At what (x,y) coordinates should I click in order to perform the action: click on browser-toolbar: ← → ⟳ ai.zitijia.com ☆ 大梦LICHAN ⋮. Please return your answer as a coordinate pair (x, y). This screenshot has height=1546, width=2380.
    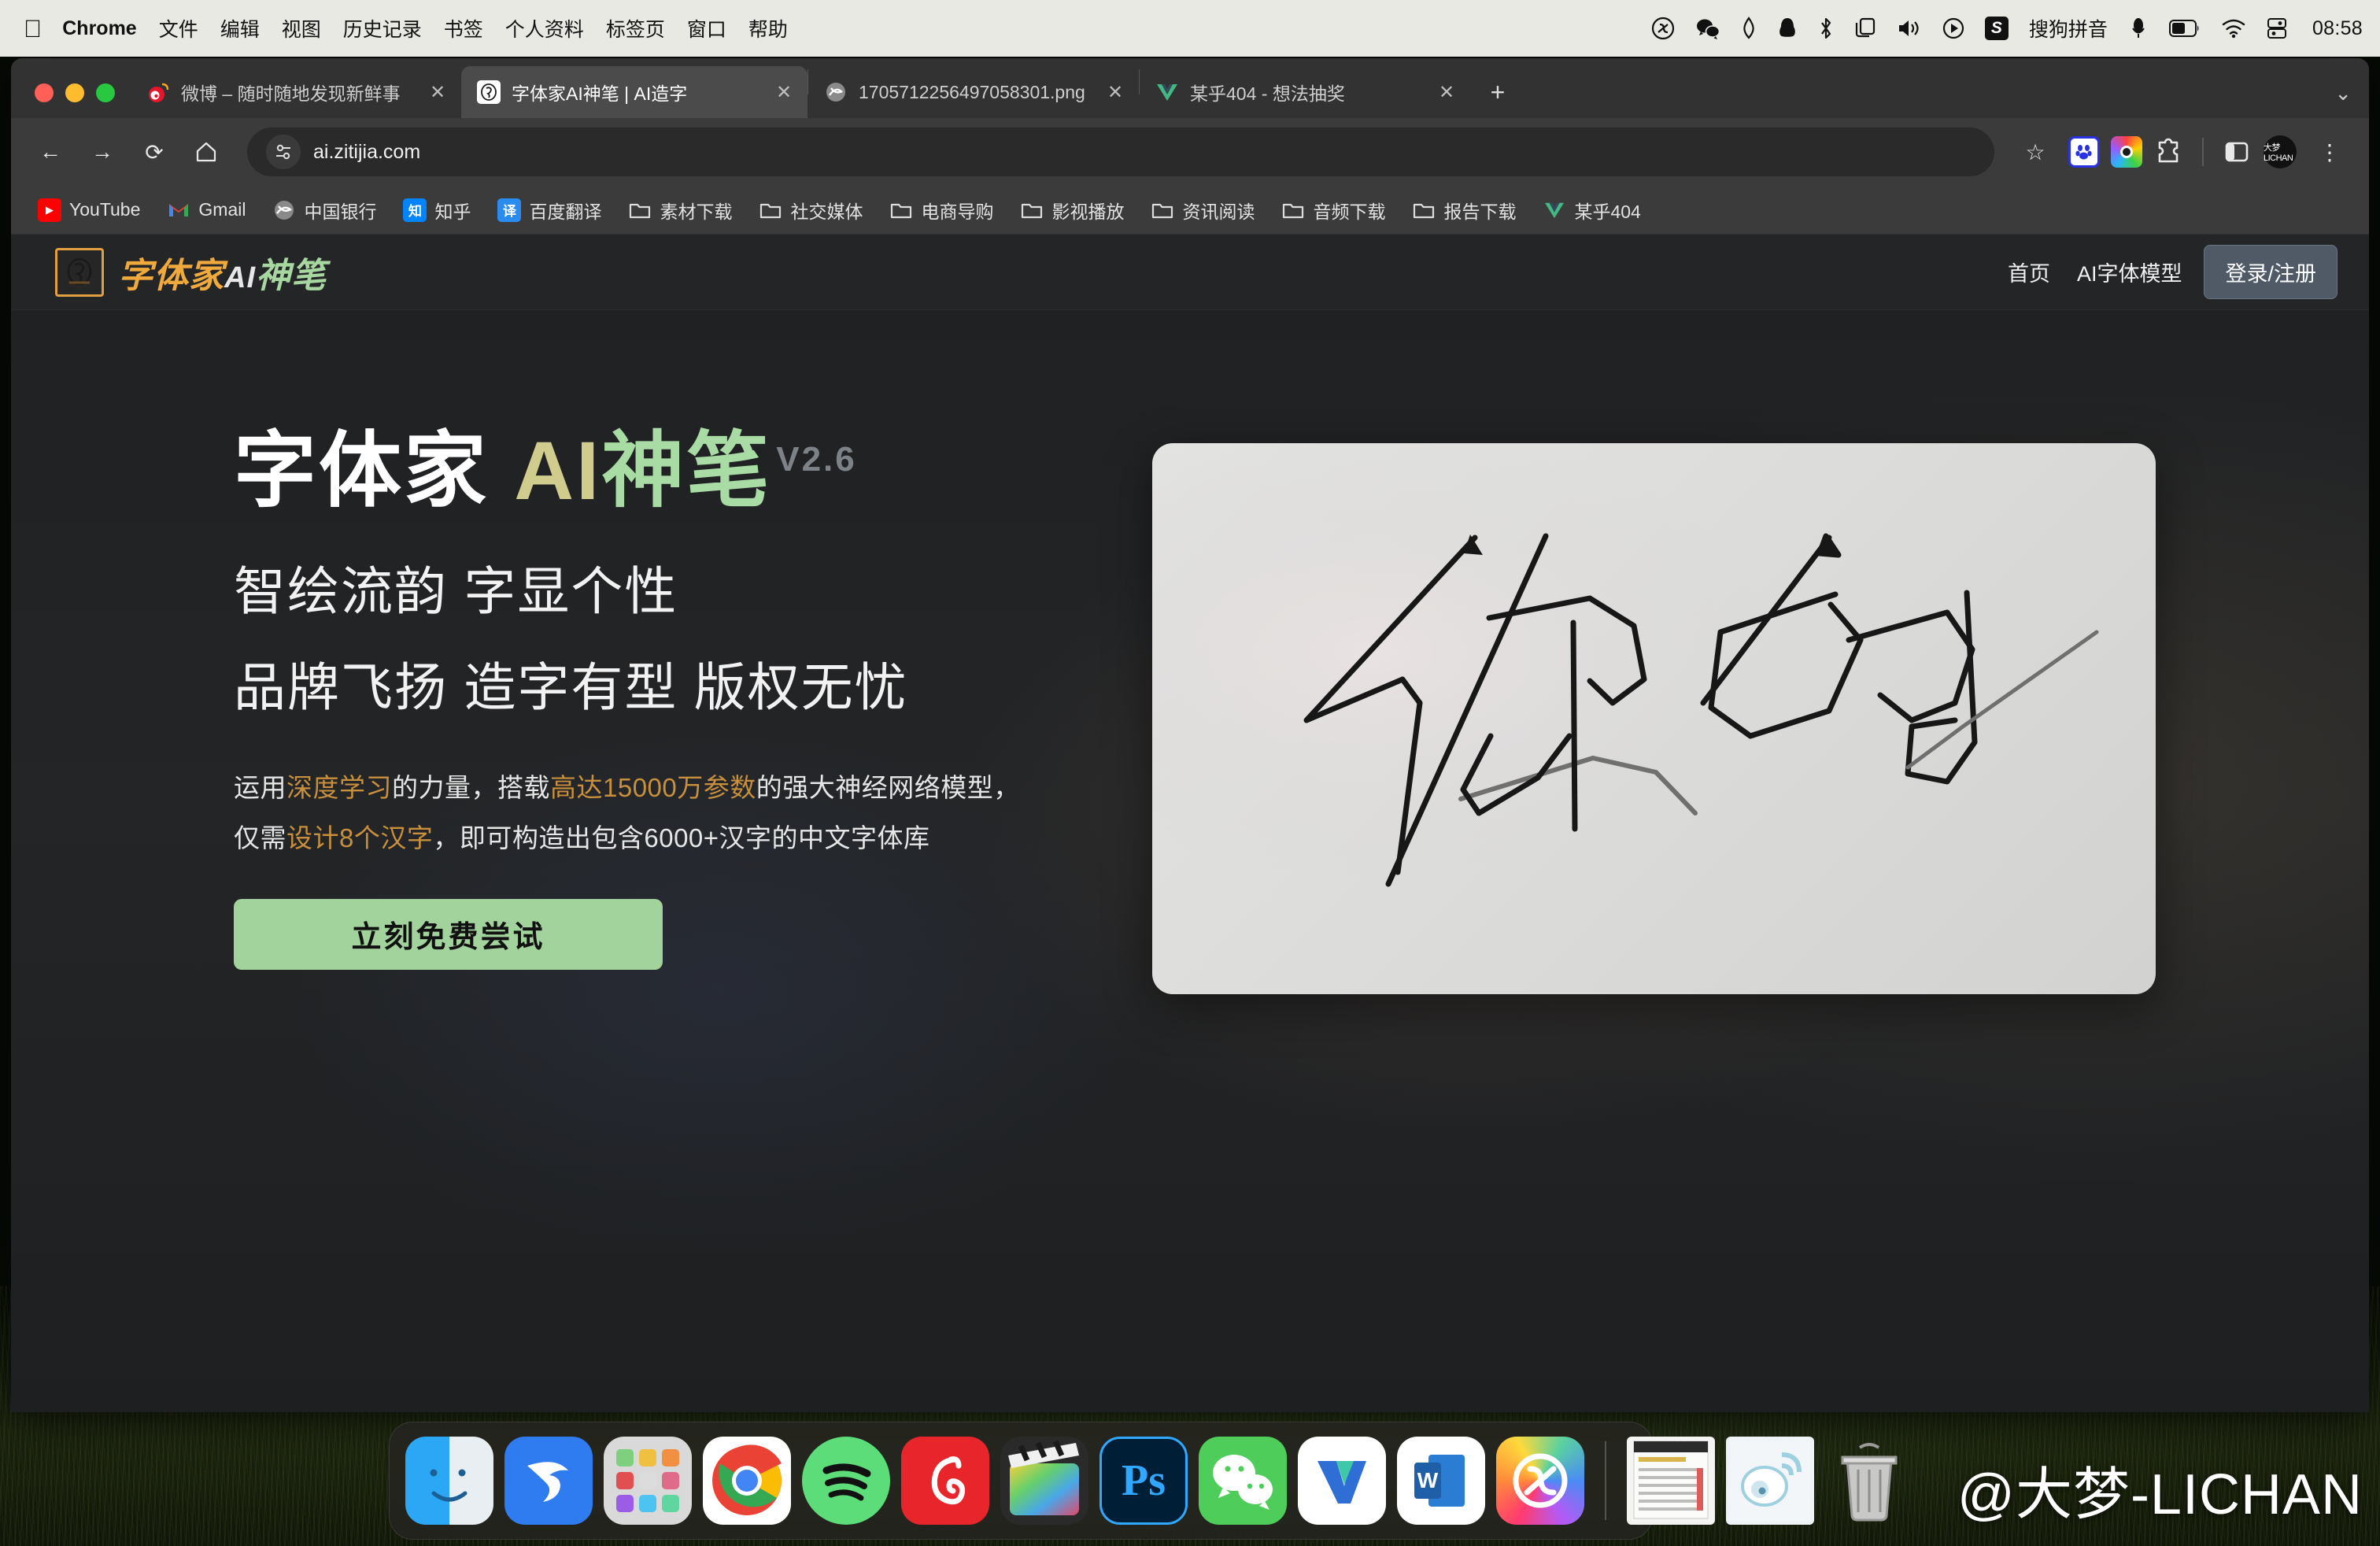
    Looking at the image, I should click on (1190, 152).